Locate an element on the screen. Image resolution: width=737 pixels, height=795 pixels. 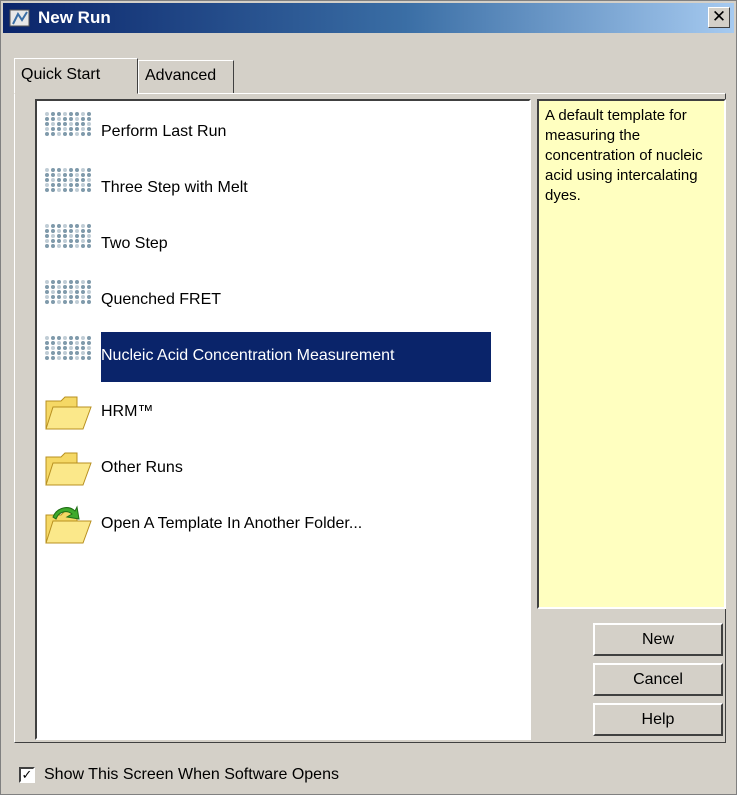
show-screen-checkbox: ✓ is located at coordinates (27, 775).